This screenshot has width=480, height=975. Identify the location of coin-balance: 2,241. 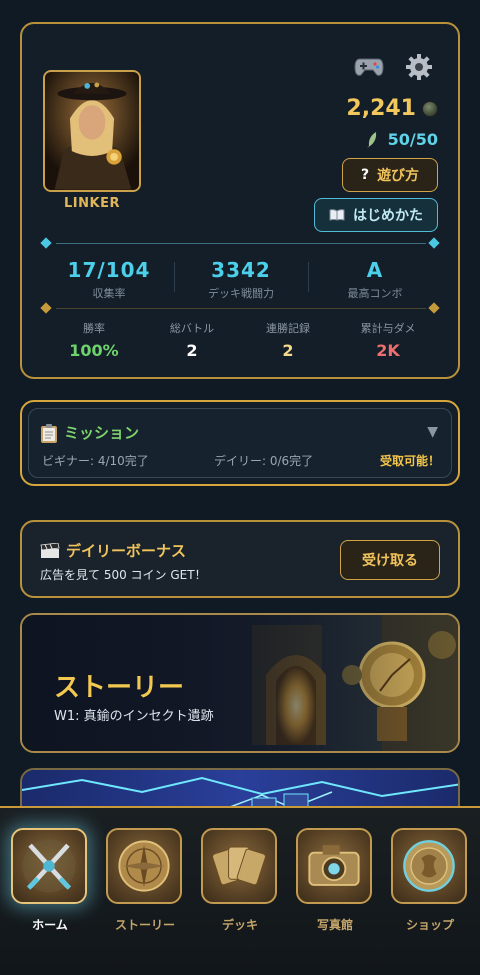
(392, 108).